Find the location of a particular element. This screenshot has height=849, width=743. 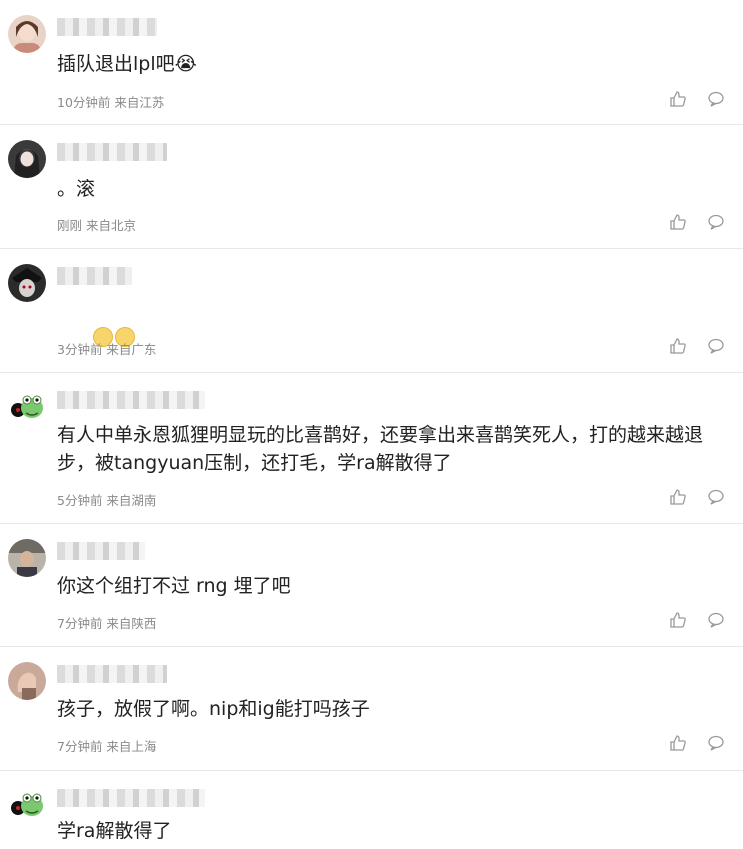

comment-meta: 7分钟前 来自陕西 is located at coordinates (107, 623).